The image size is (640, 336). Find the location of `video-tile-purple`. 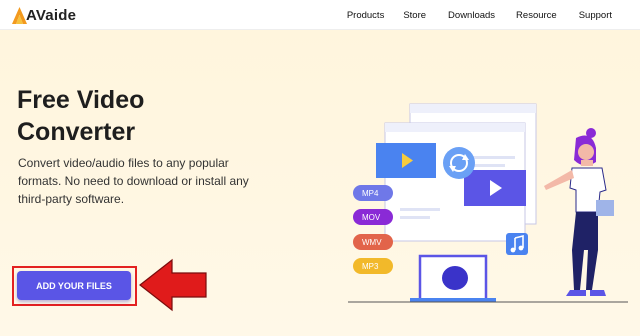

video-tile-purple is located at coordinates (495, 188).